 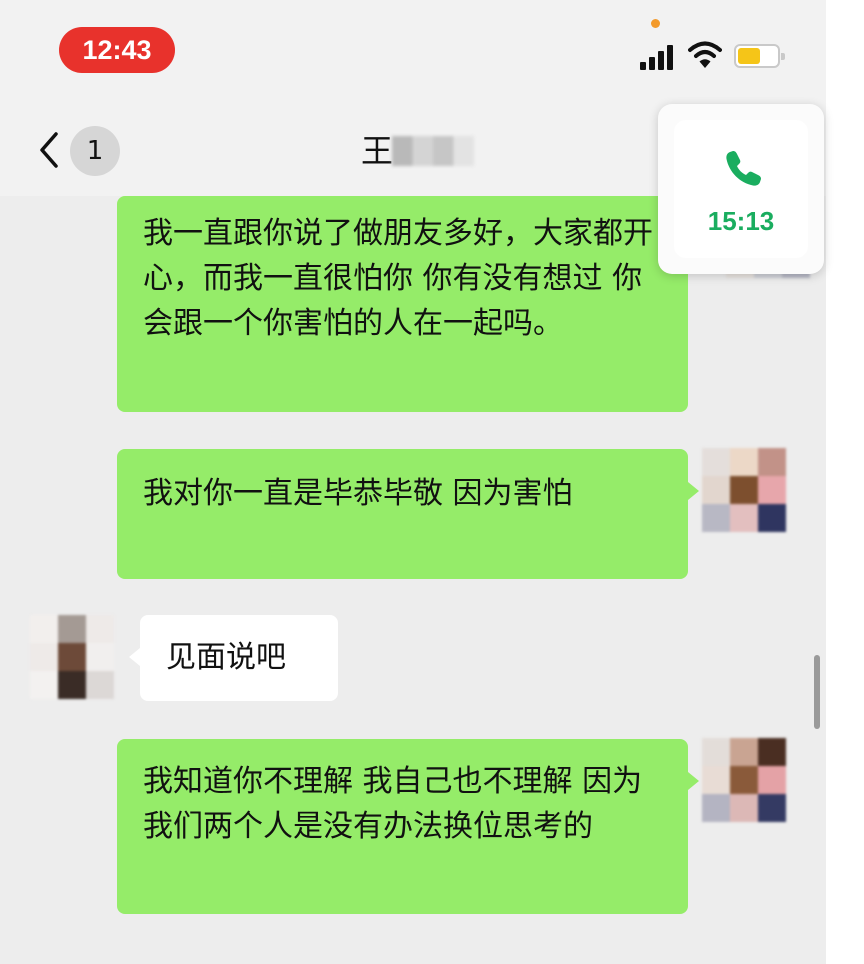 What do you see at coordinates (655, 23) in the screenshot?
I see `privacy-indicator-dot` at bounding box center [655, 23].